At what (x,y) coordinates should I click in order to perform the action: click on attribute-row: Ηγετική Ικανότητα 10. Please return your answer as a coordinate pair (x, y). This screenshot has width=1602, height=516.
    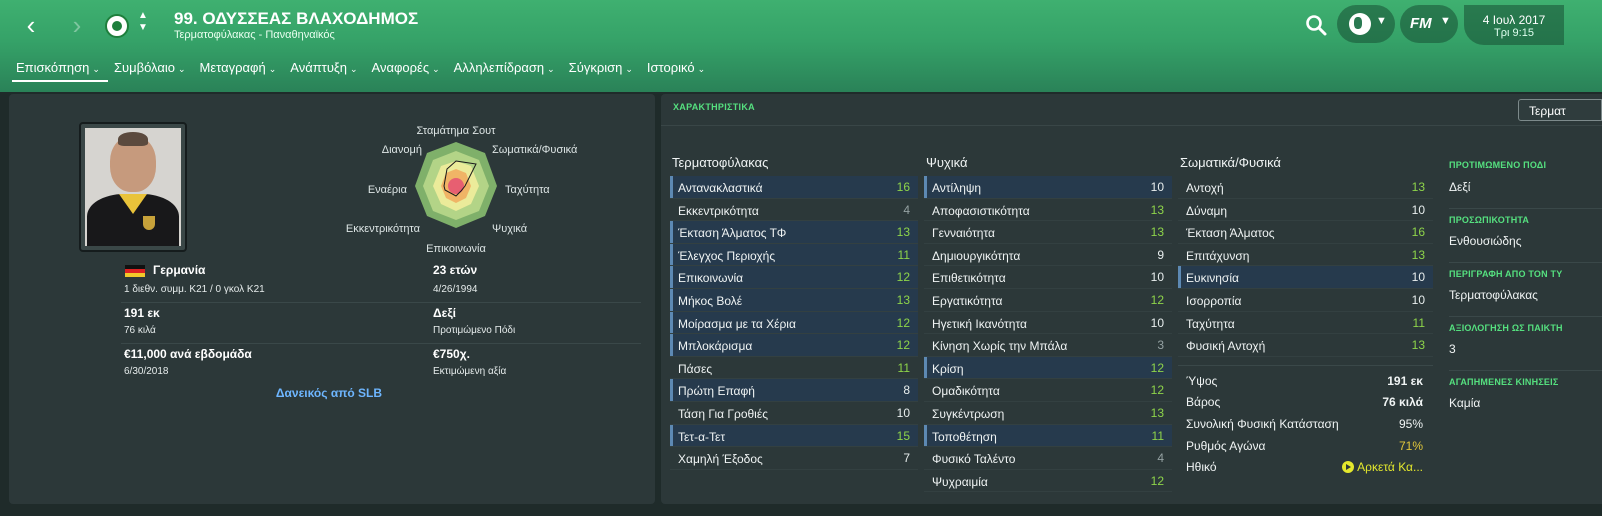
    Looking at the image, I should click on (1048, 323).